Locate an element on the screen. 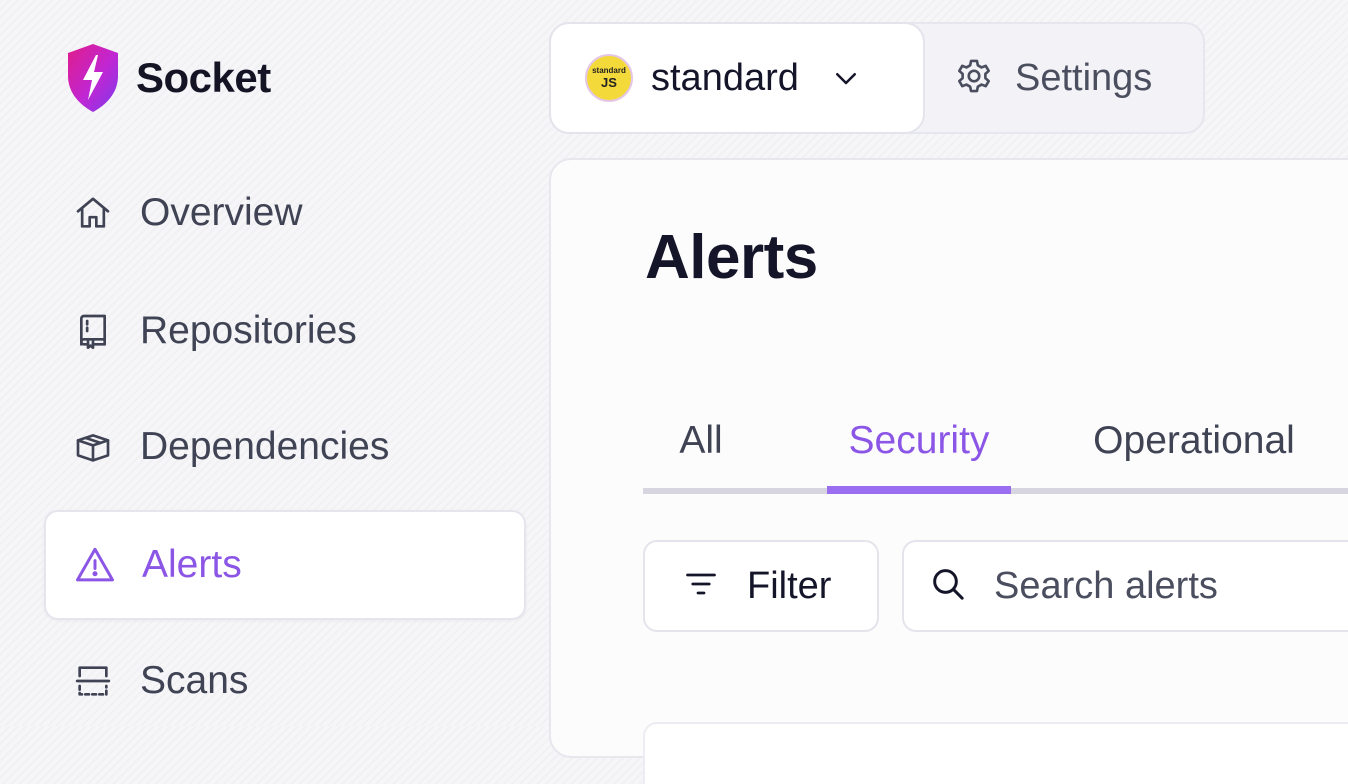 The height and width of the screenshot is (784, 1348). socket-logo: Socket is located at coordinates (168, 78).